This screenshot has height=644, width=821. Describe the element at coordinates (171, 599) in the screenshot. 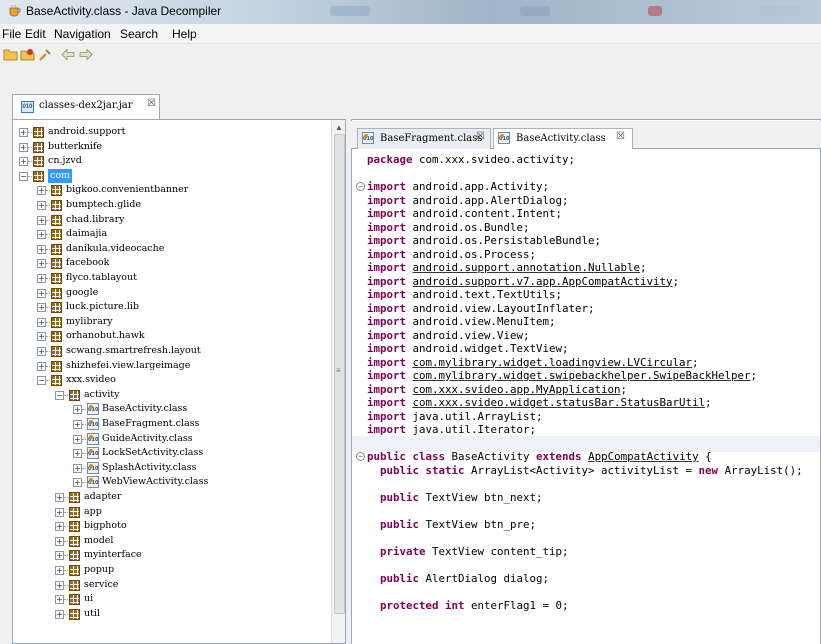

I see `tree-package-item: + ui` at that location.